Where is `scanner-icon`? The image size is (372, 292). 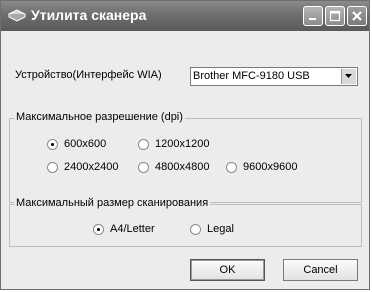
scanner-icon is located at coordinates (17, 15).